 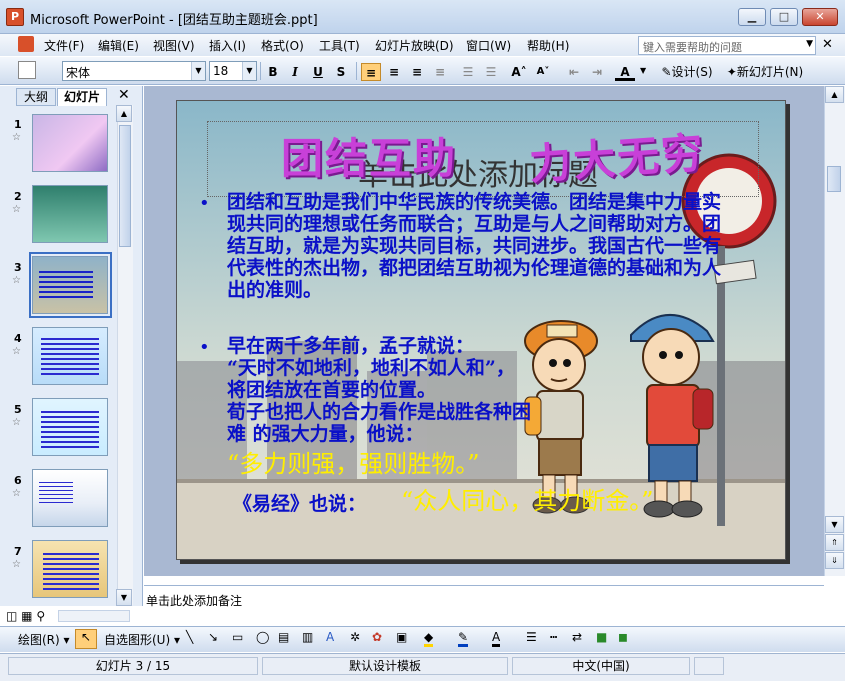 What do you see at coordinates (574, 72) in the screenshot?
I see `decrease-indent-icon: ⇤` at bounding box center [574, 72].